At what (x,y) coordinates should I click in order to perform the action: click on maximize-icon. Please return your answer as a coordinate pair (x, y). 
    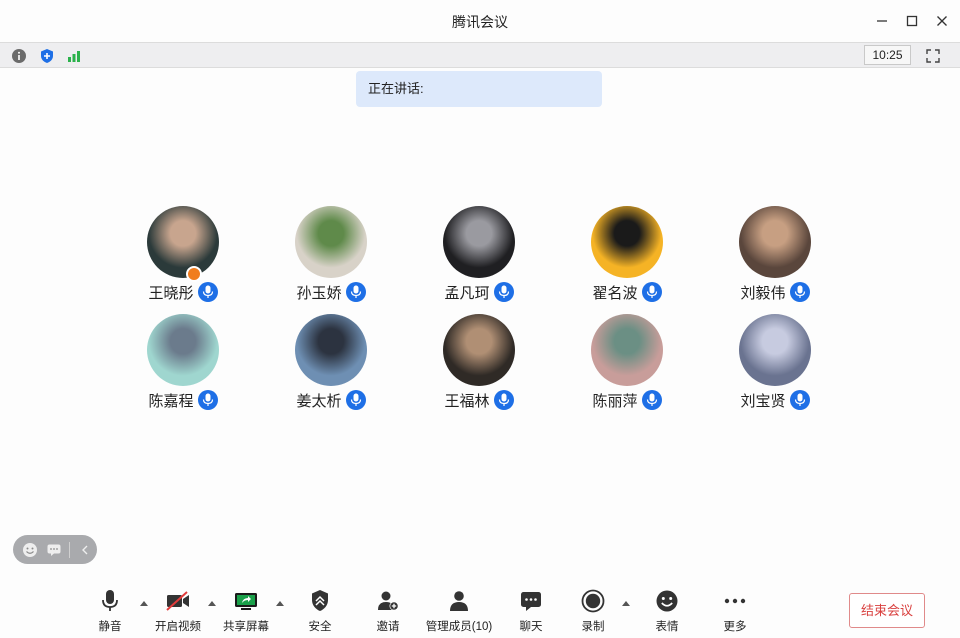
    Looking at the image, I should click on (912, 21).